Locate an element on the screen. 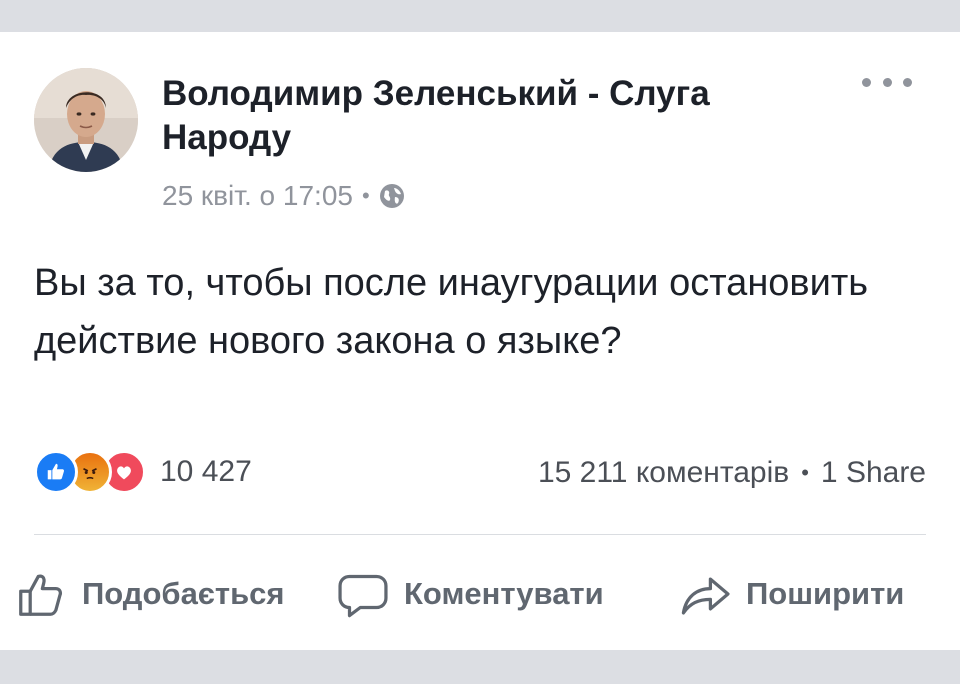 This screenshot has height=684, width=960. more-options-button is located at coordinates (887, 82).